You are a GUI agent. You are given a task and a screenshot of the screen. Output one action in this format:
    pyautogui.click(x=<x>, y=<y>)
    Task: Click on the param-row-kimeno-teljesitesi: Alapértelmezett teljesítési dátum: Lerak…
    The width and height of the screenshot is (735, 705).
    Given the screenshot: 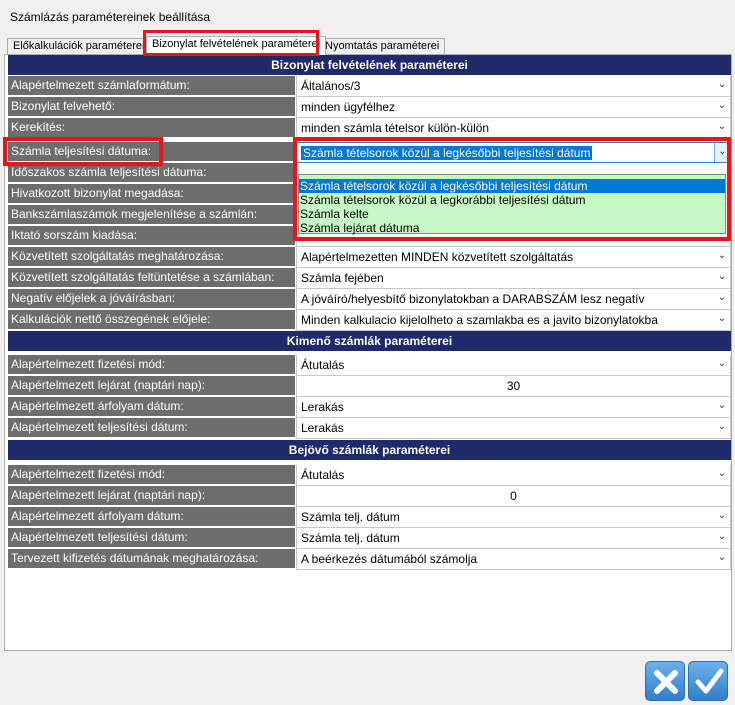 What is the action you would take?
    pyautogui.click(x=369, y=428)
    